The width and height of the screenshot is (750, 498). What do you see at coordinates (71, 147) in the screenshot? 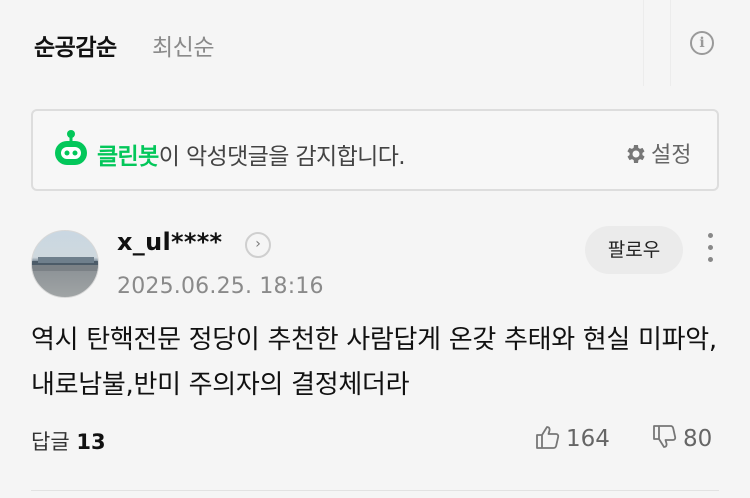
I see `robot-icon` at bounding box center [71, 147].